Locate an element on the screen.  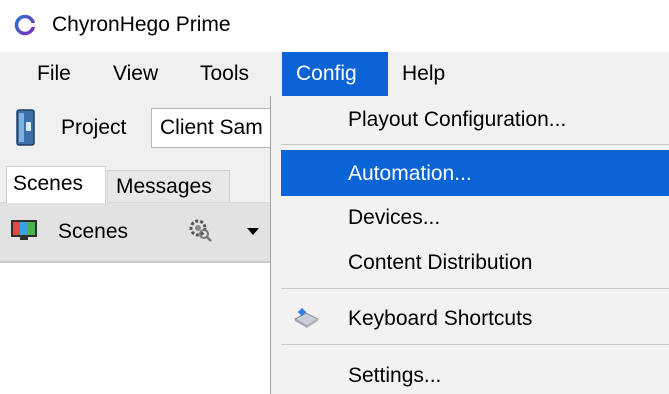
scenes-icon is located at coordinates (24, 230).